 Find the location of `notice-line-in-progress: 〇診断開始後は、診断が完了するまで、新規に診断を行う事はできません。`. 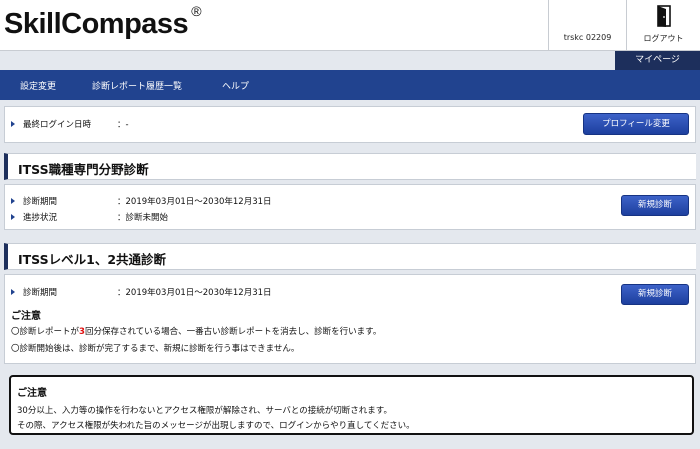

notice-line-in-progress: 〇診断開始後は、診断が完了するまで、新規に診断を行う事はできません。 is located at coordinates (155, 349).